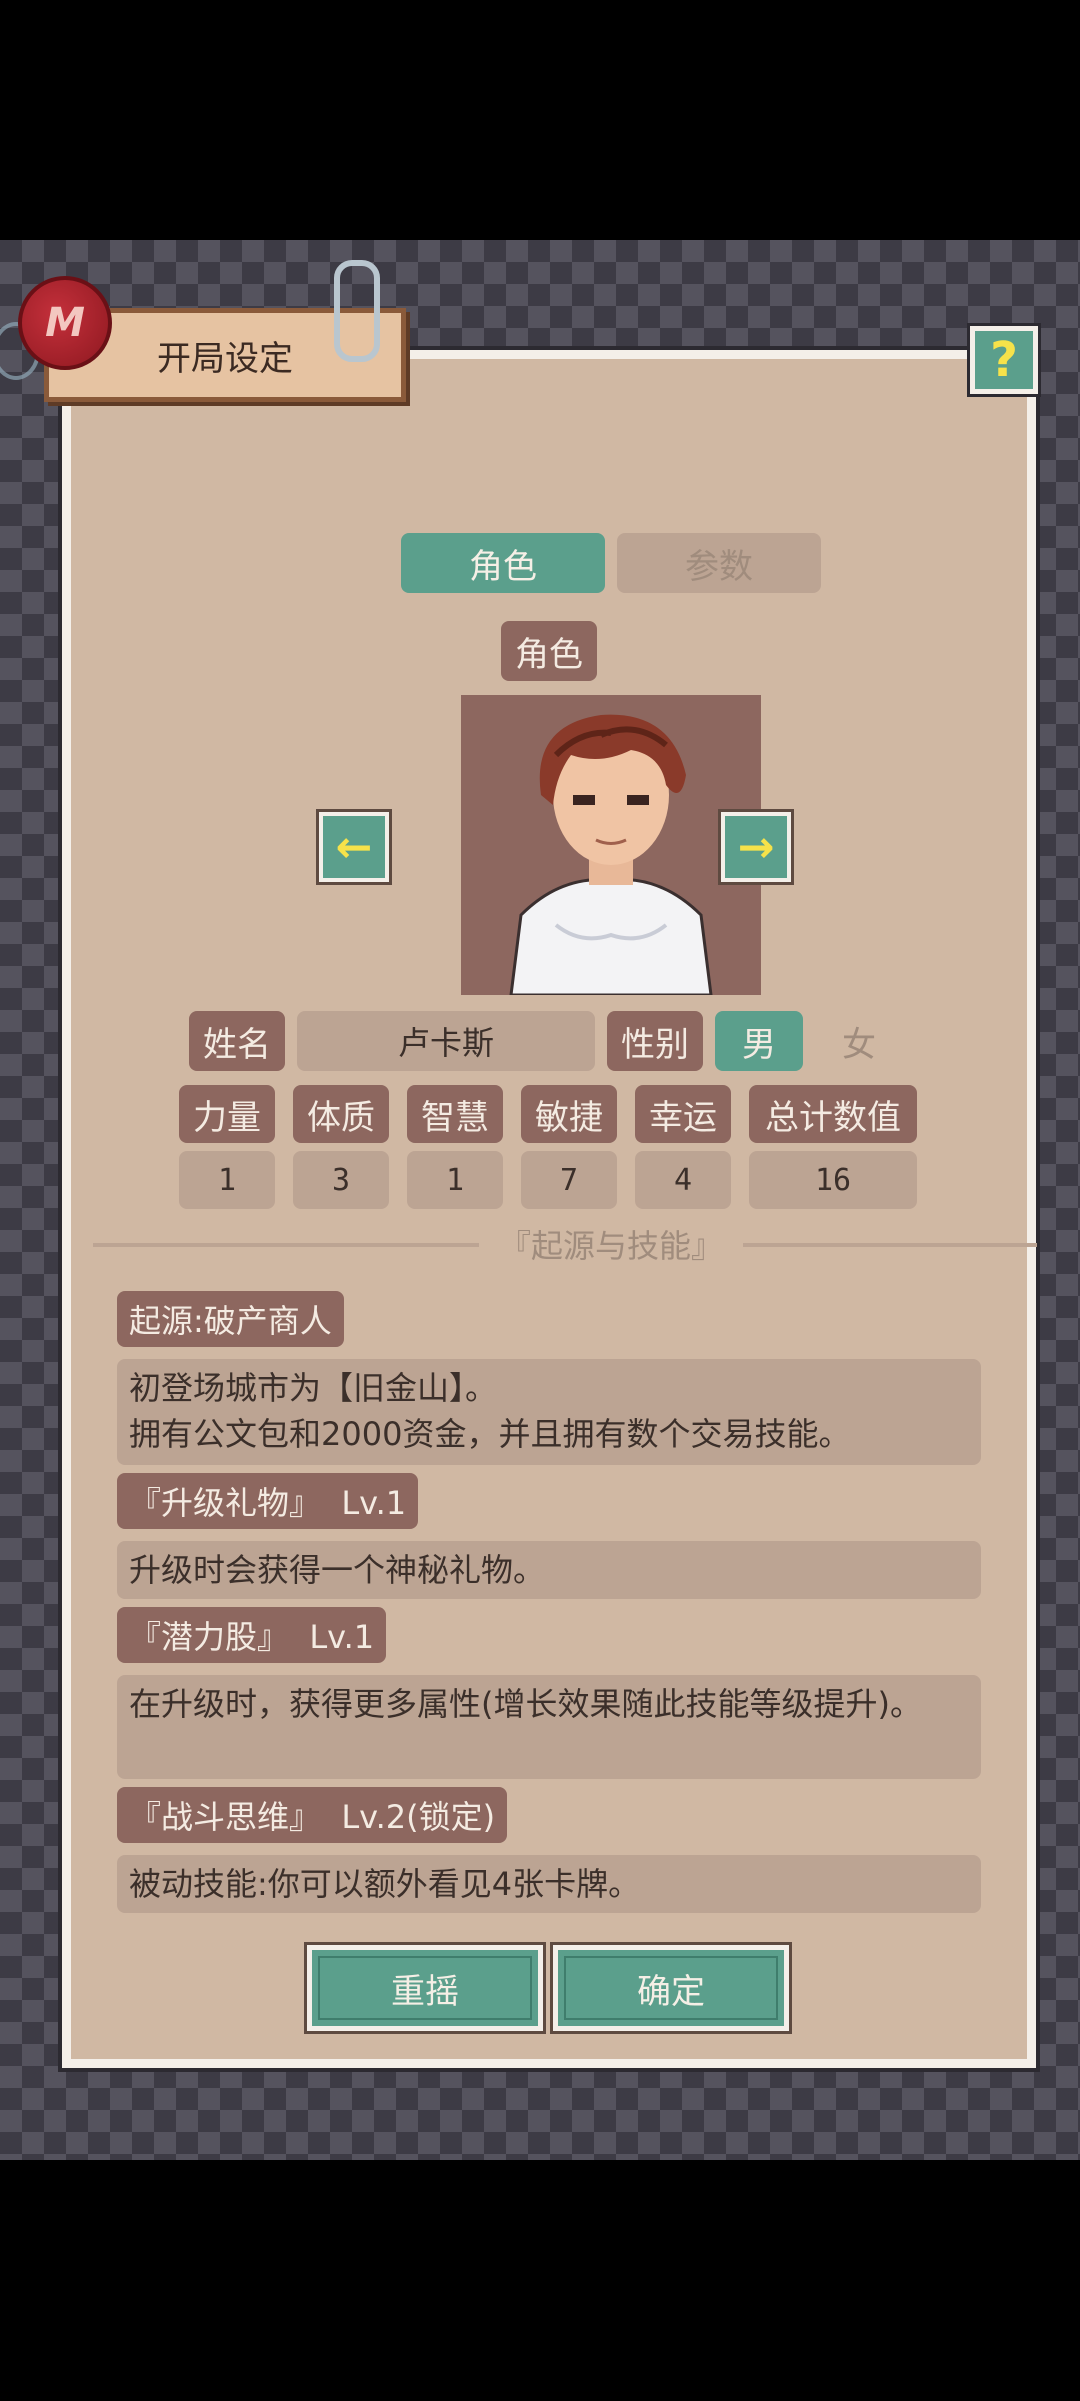  I want to click on gender-male-option: 男, so click(759, 1041).